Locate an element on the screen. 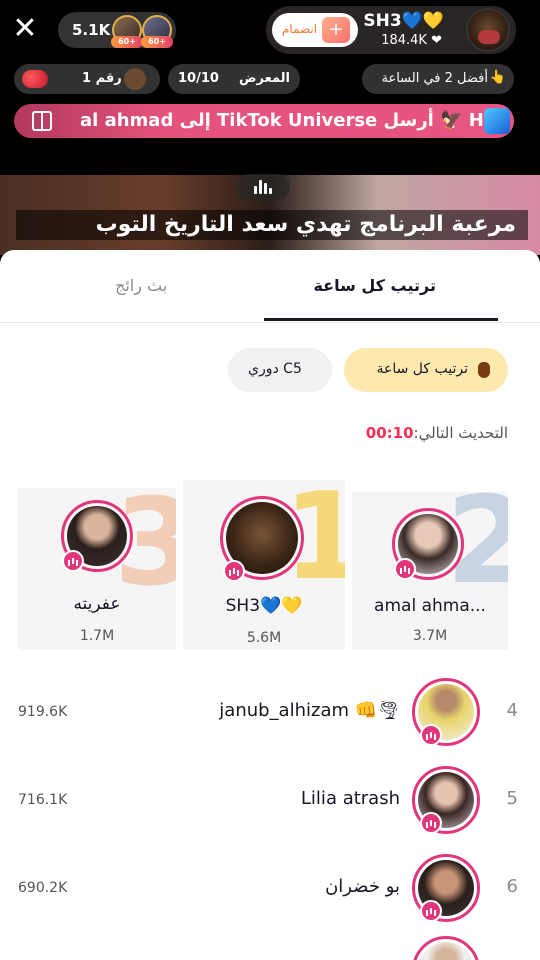  flame-icon is located at coordinates (484, 370).